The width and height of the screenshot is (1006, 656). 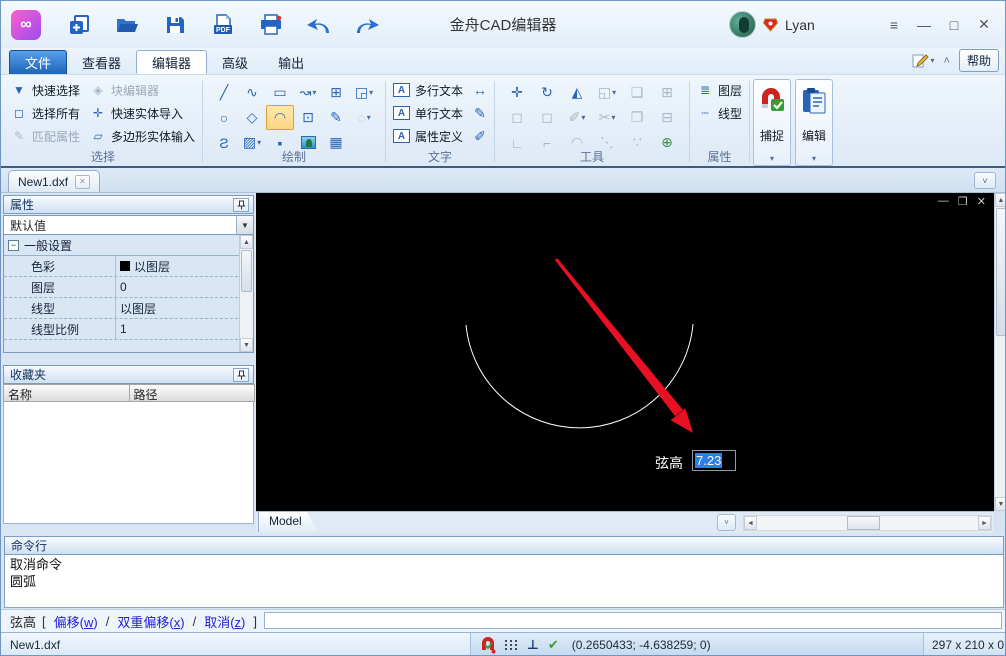 I want to click on model-tab: Model, so click(x=288, y=522).